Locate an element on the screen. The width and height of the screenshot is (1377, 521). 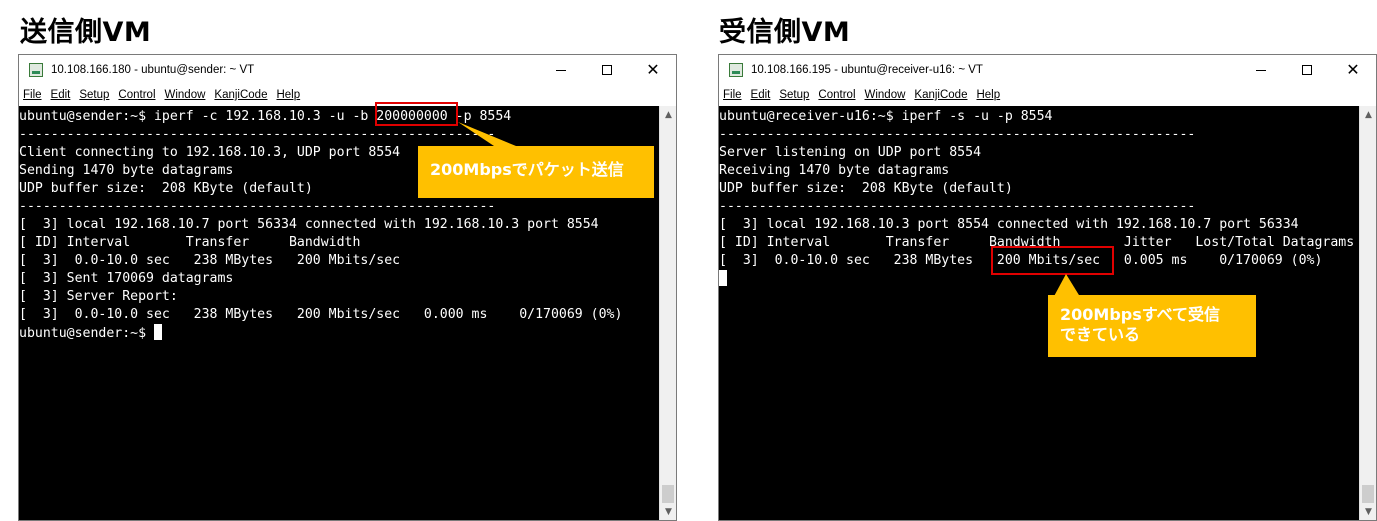
sender-window-title: 10.108.166.180 - ubuntu@sender: ~ VT is located at coordinates (153, 70).